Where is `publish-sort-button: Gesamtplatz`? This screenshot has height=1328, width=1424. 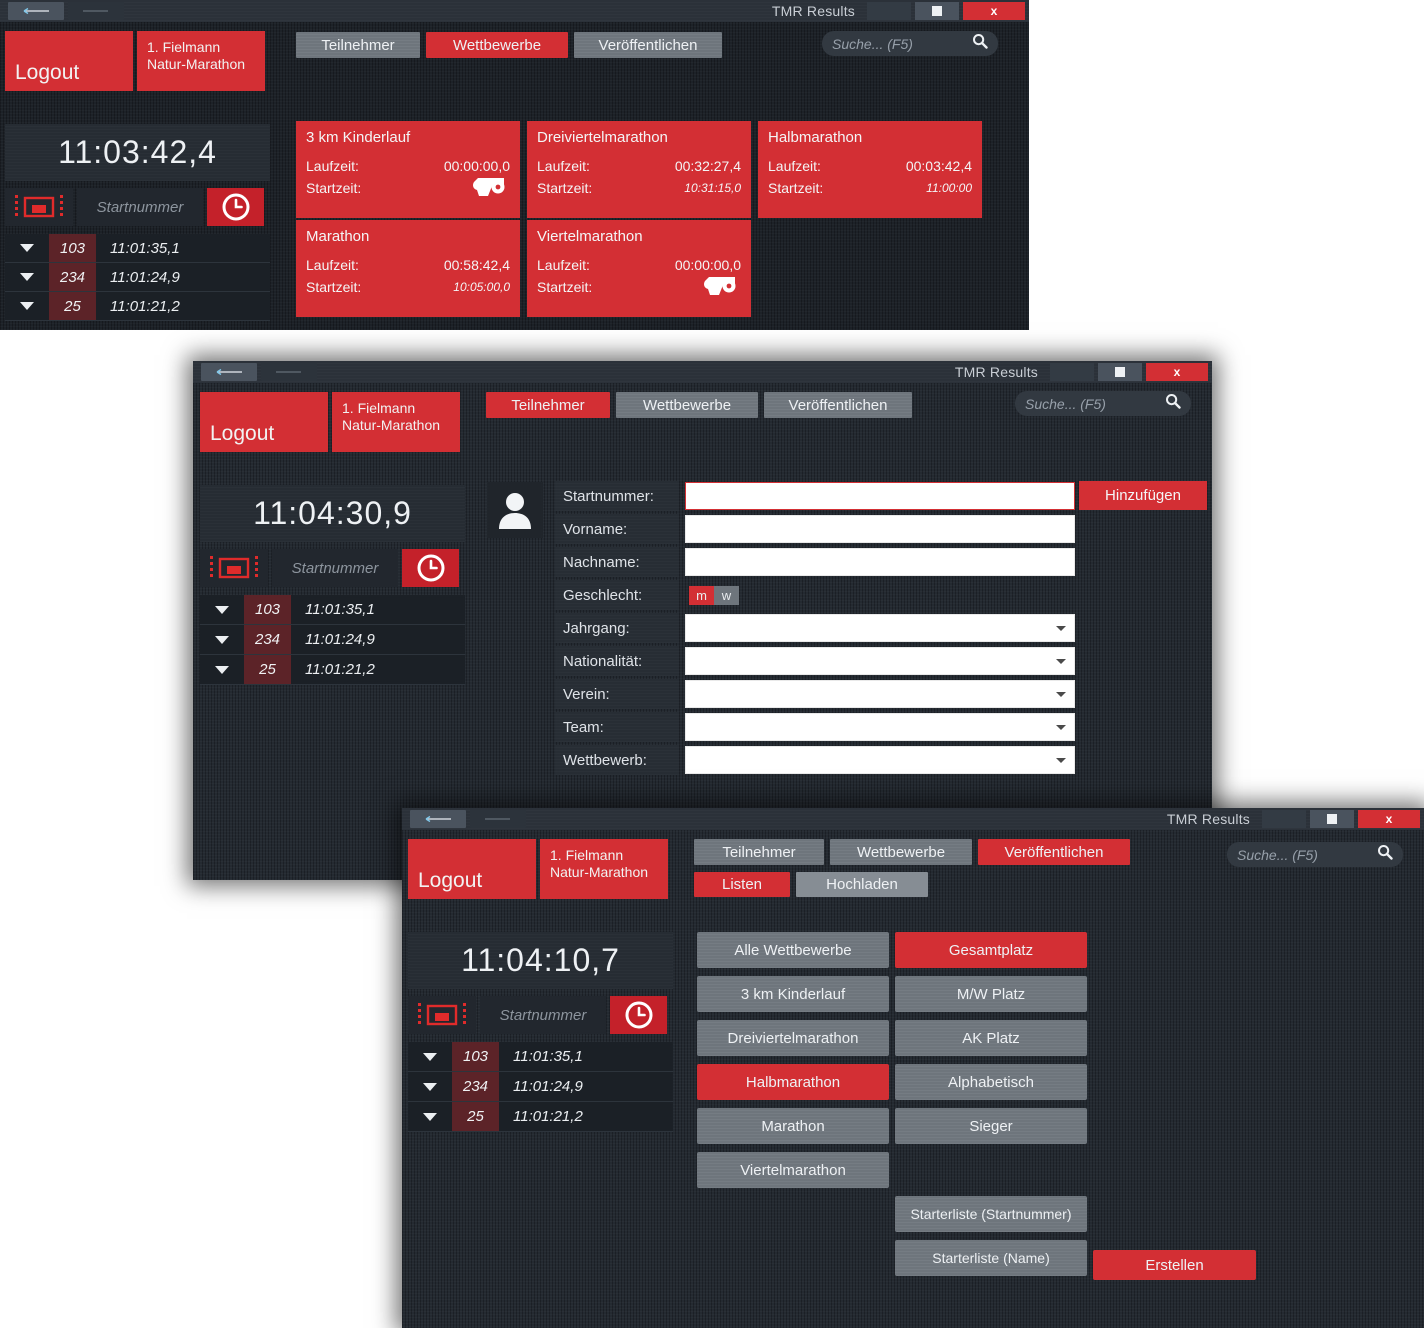
publish-sort-button: Gesamtplatz is located at coordinates (991, 950).